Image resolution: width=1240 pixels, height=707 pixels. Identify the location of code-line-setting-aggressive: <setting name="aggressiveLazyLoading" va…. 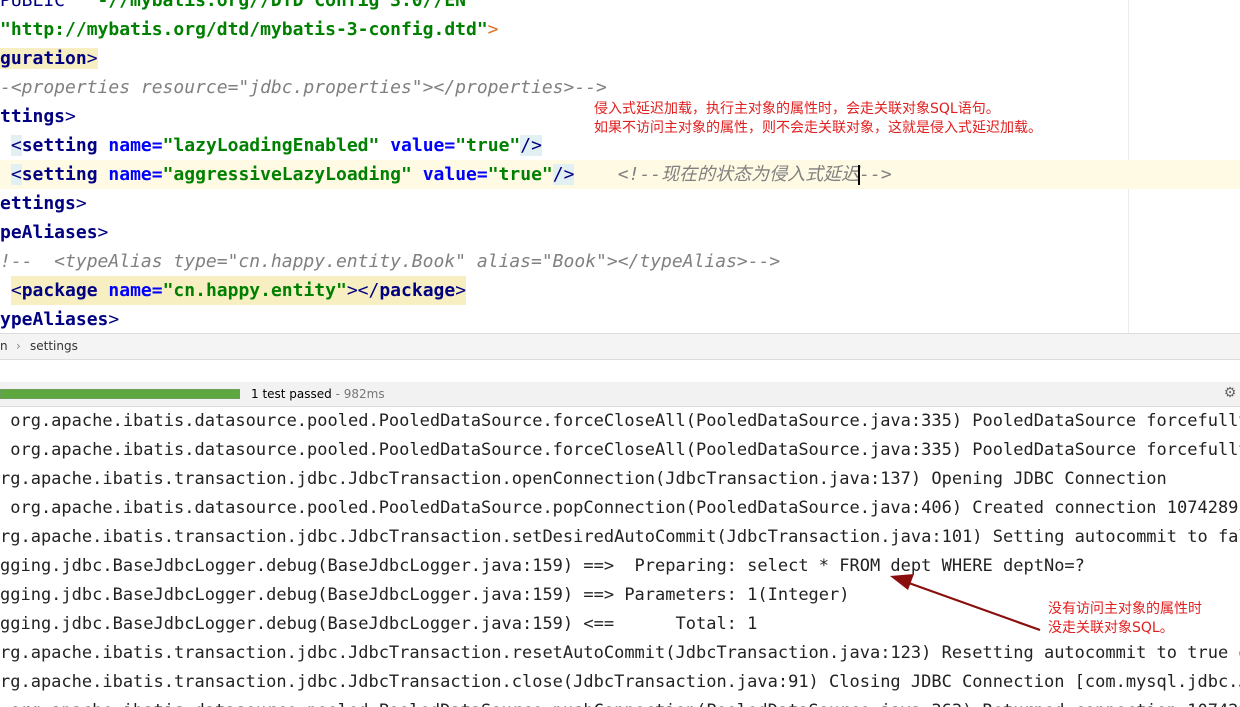
(620, 174).